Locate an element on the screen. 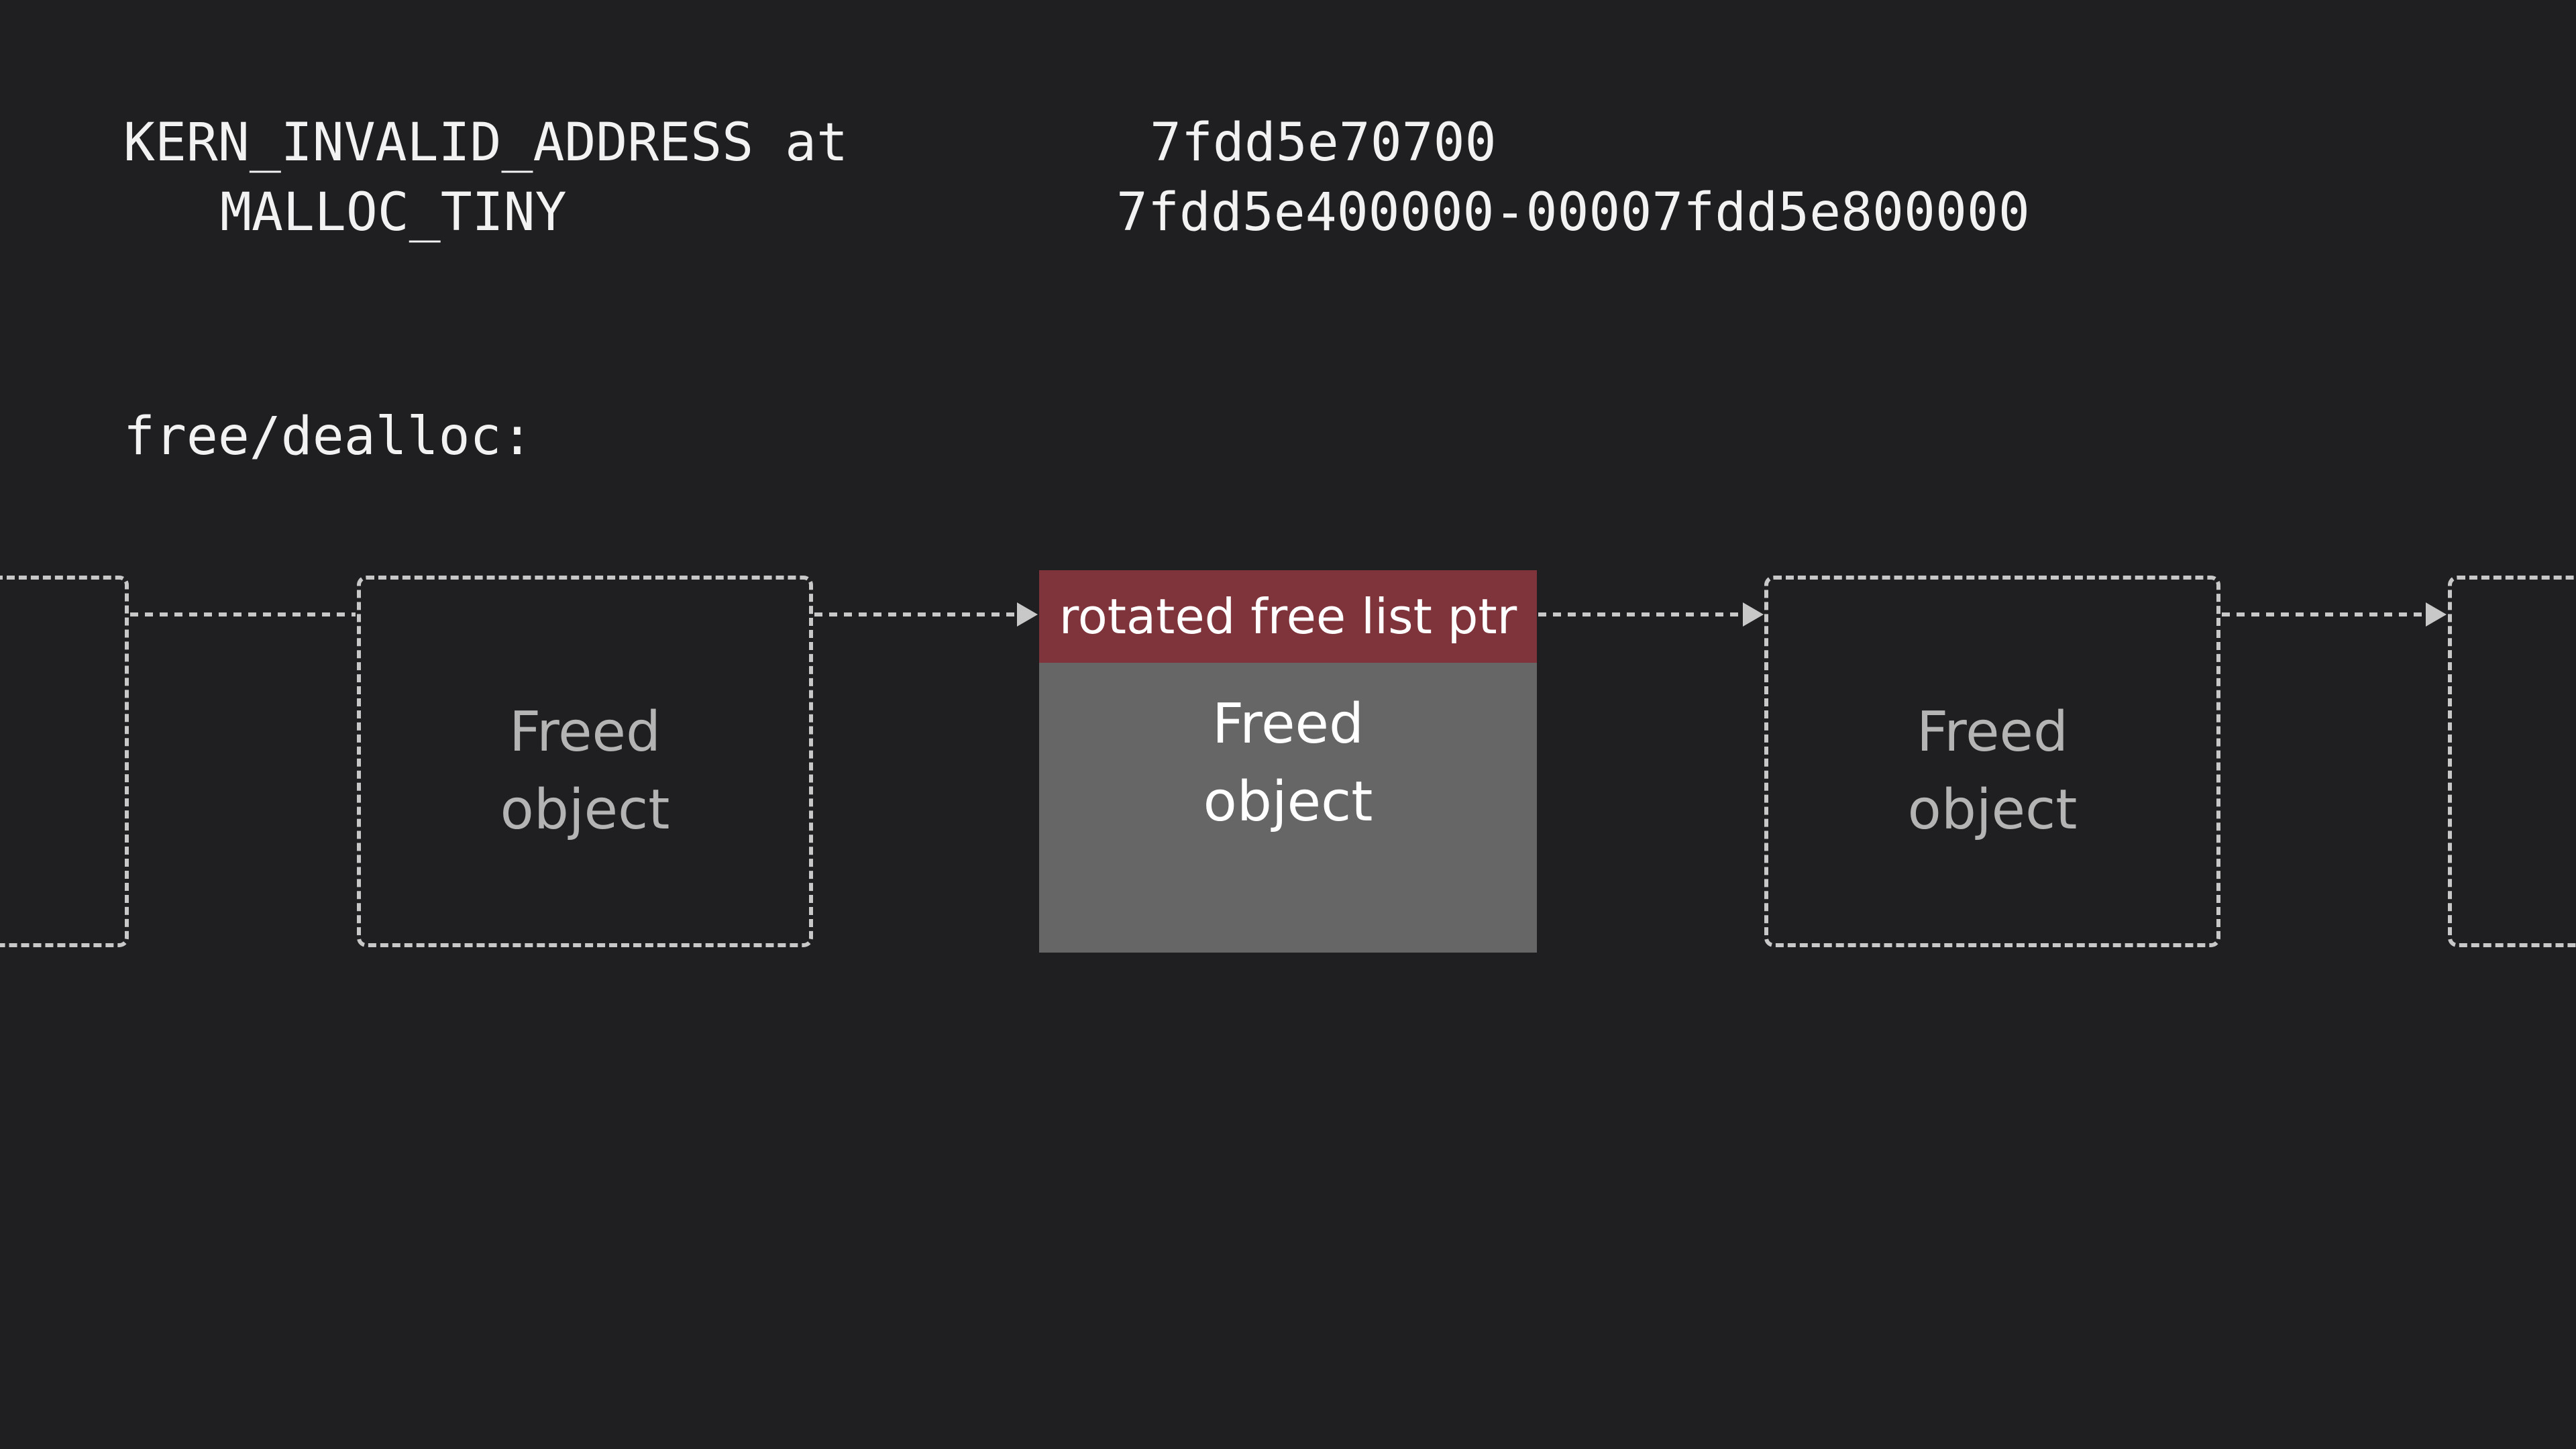 This screenshot has width=2576, height=1449. freed-object-offscreen-right is located at coordinates (2512, 761).